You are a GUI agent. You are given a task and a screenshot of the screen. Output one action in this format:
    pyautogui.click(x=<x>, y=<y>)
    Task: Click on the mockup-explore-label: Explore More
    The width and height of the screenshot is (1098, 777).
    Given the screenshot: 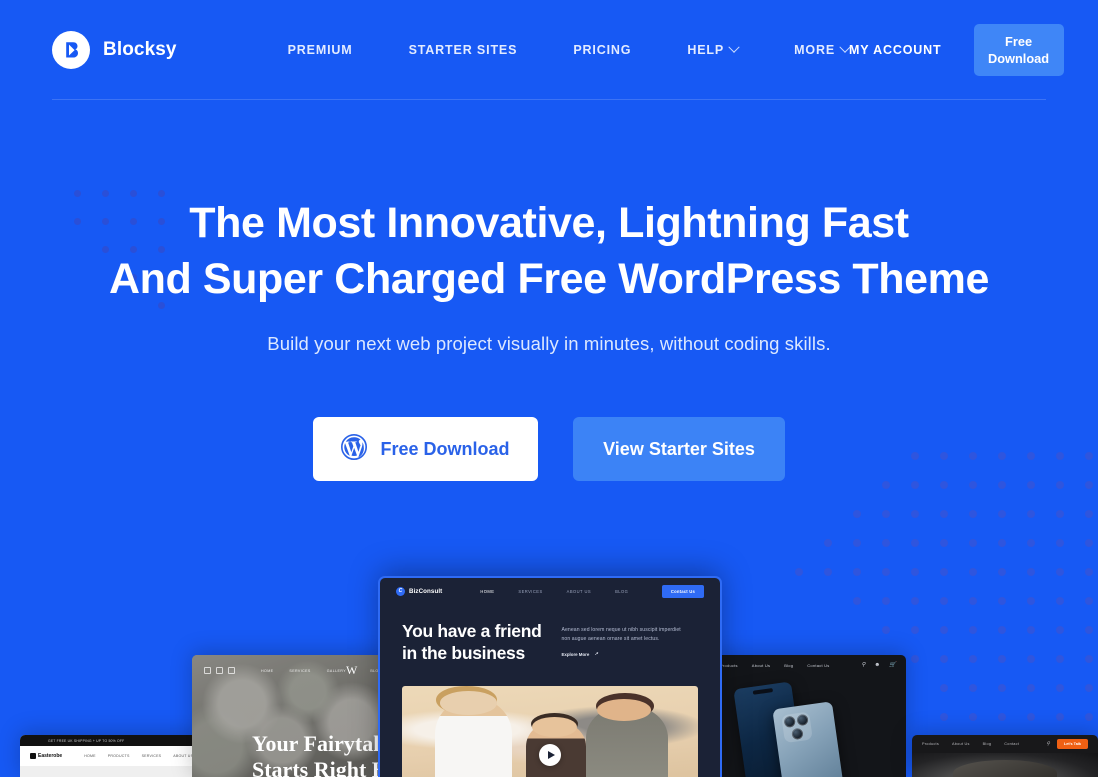 What is the action you would take?
    pyautogui.click(x=575, y=654)
    